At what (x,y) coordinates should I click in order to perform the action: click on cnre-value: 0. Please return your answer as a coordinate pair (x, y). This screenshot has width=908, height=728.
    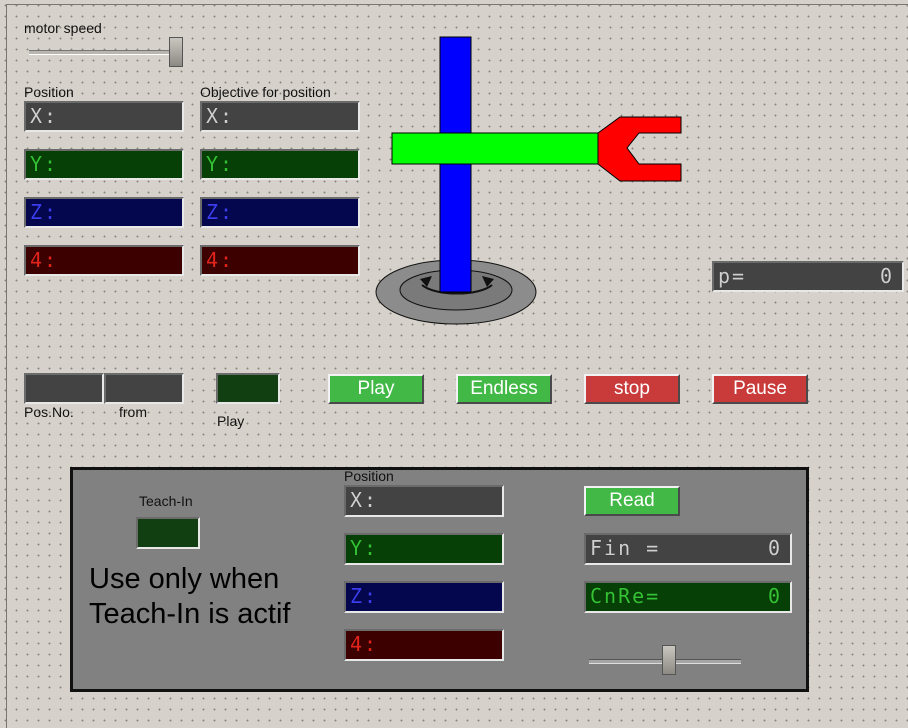
    Looking at the image, I should click on (774, 596).